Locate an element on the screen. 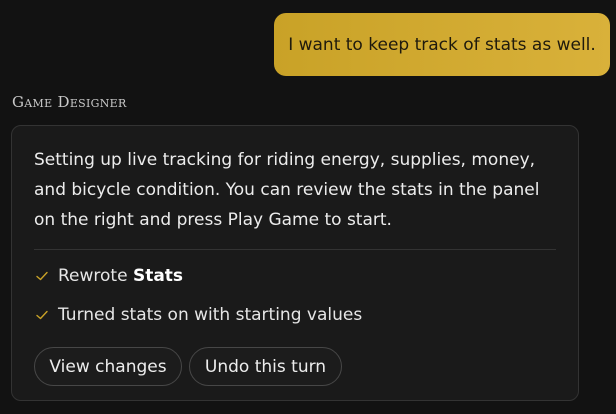 The width and height of the screenshot is (616, 414). user-message-bubble: I want to keep track of stats as well. is located at coordinates (442, 44).